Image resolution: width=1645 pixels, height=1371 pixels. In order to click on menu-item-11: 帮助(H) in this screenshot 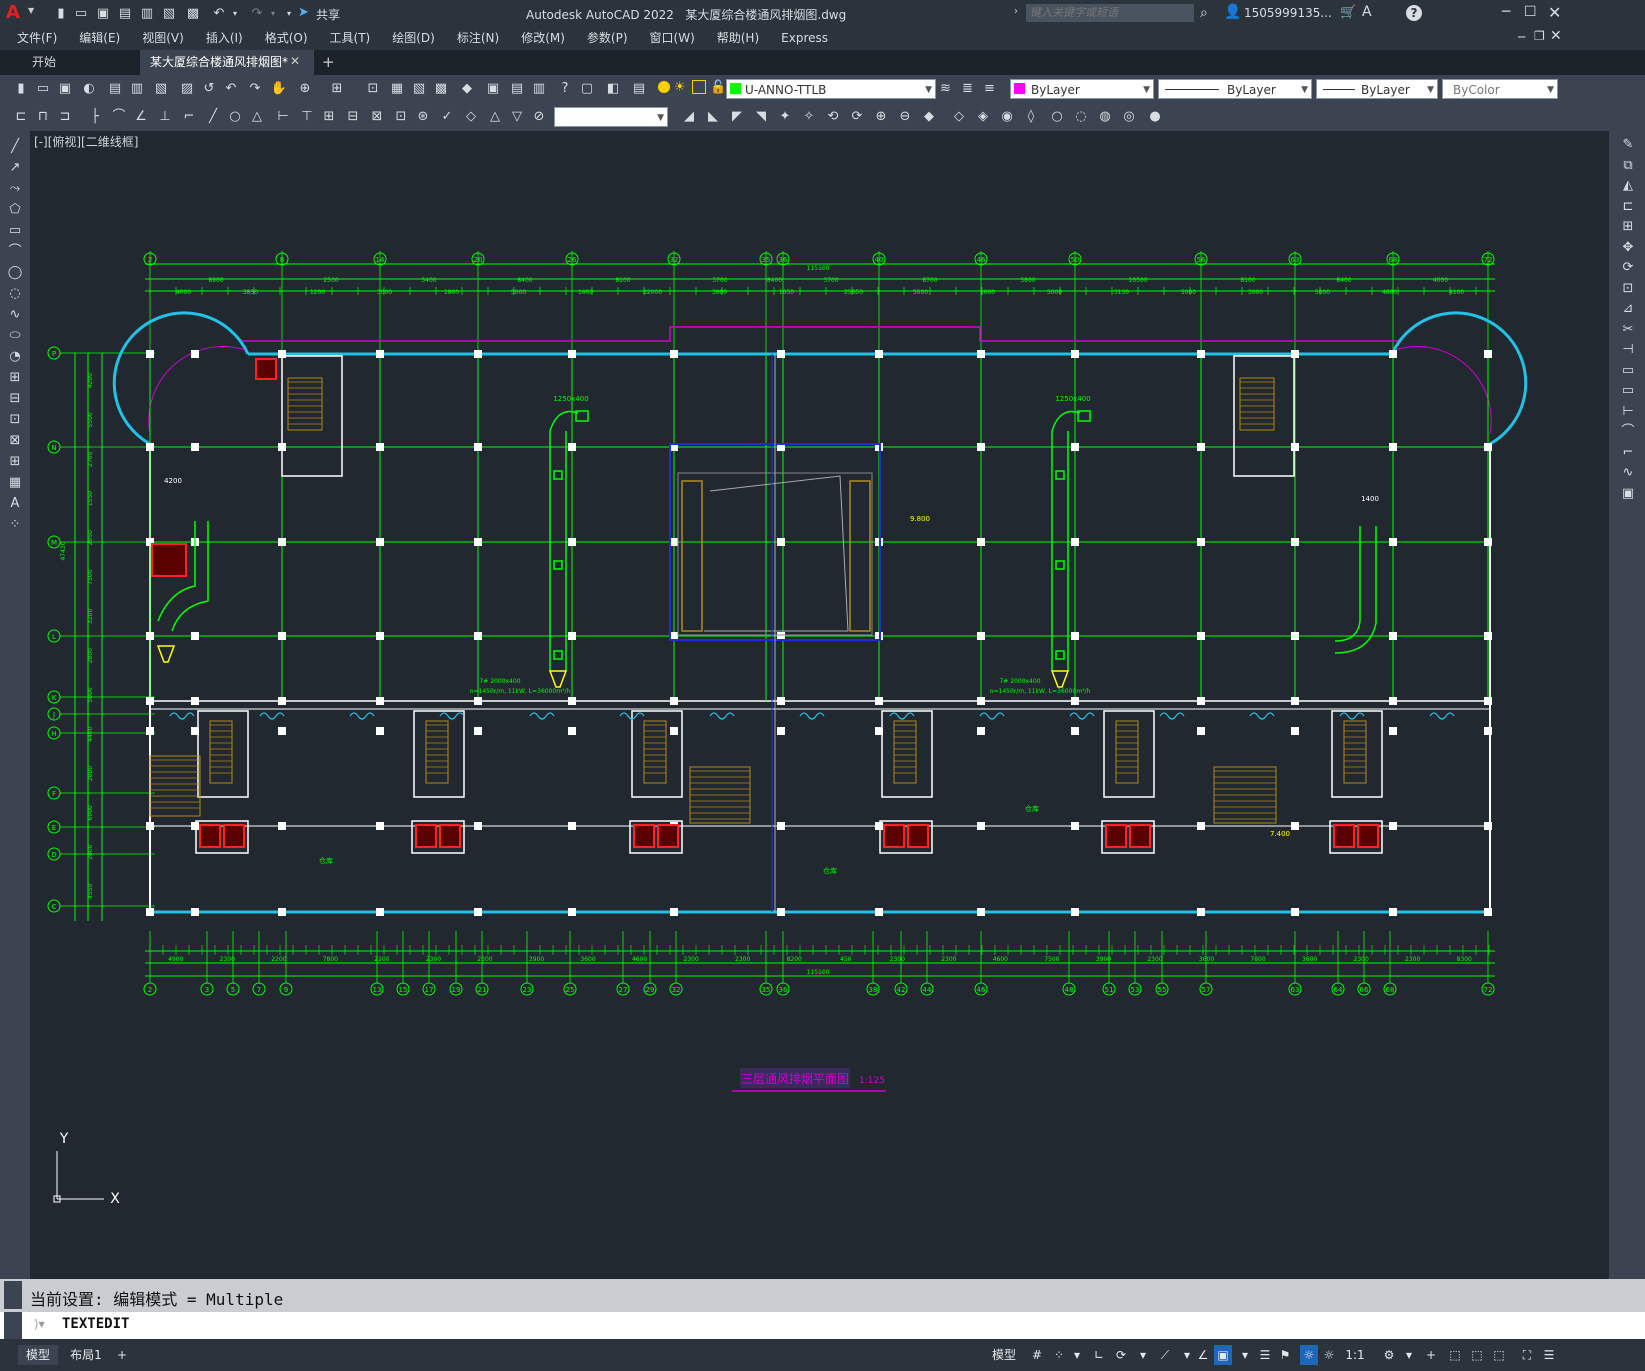, I will do `click(738, 38)`.